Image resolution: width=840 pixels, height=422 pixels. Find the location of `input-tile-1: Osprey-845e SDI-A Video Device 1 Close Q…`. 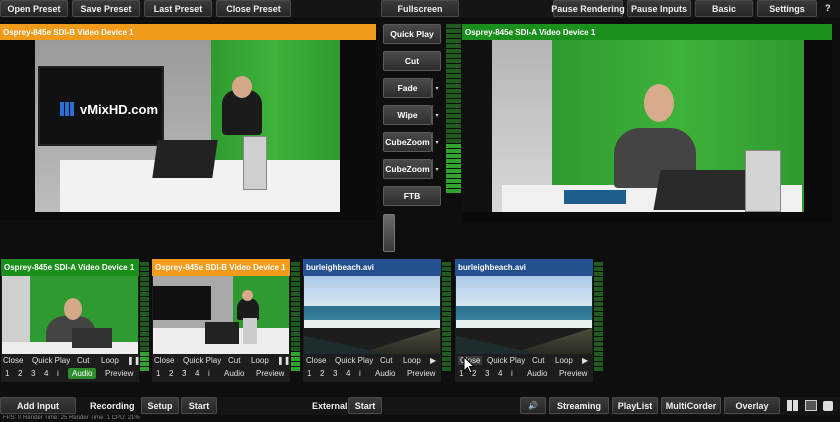

input-tile-1: Osprey-845e SDI-A Video Device 1 Close Q… is located at coordinates (70, 320).